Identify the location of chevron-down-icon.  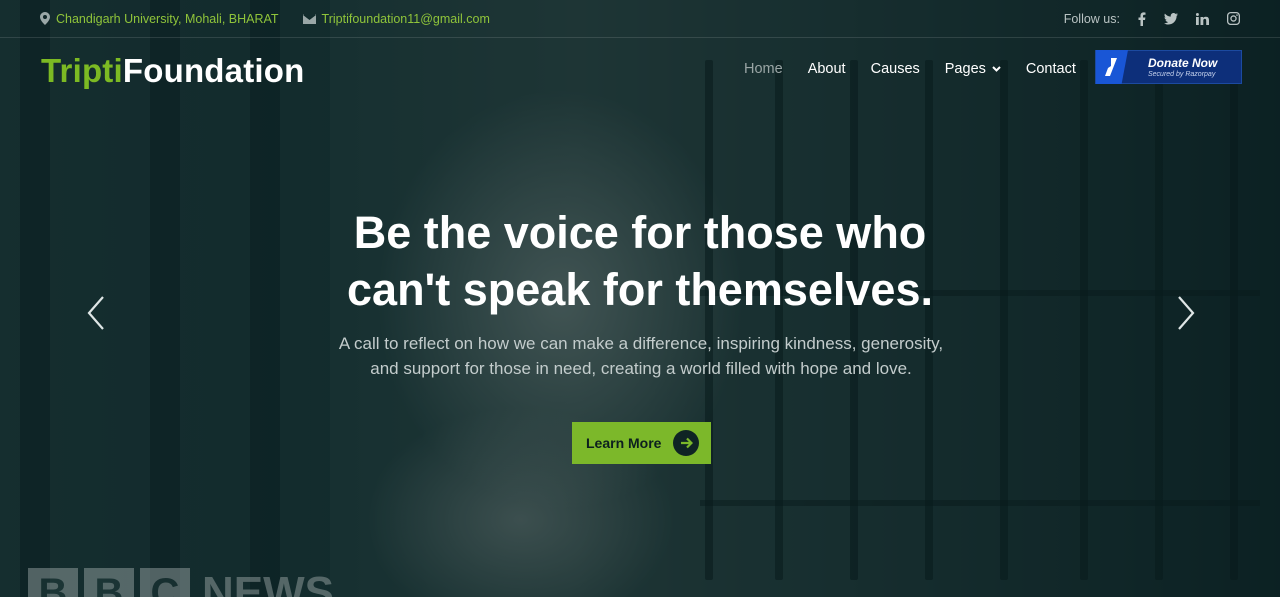
(996, 69).